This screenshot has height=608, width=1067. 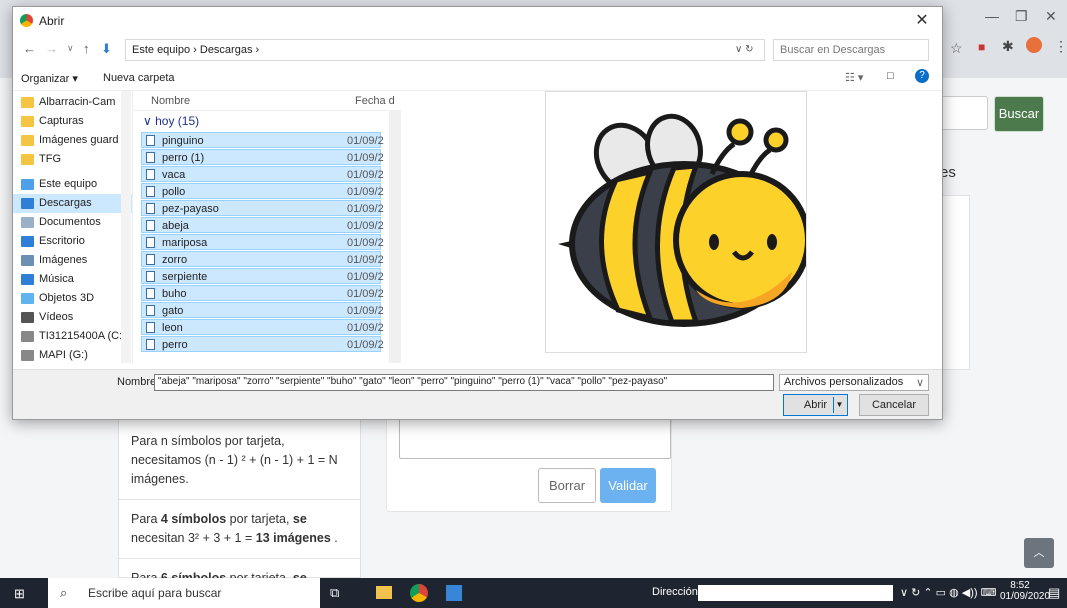 What do you see at coordinates (86, 48) in the screenshot?
I see `up-icon: ↑` at bounding box center [86, 48].